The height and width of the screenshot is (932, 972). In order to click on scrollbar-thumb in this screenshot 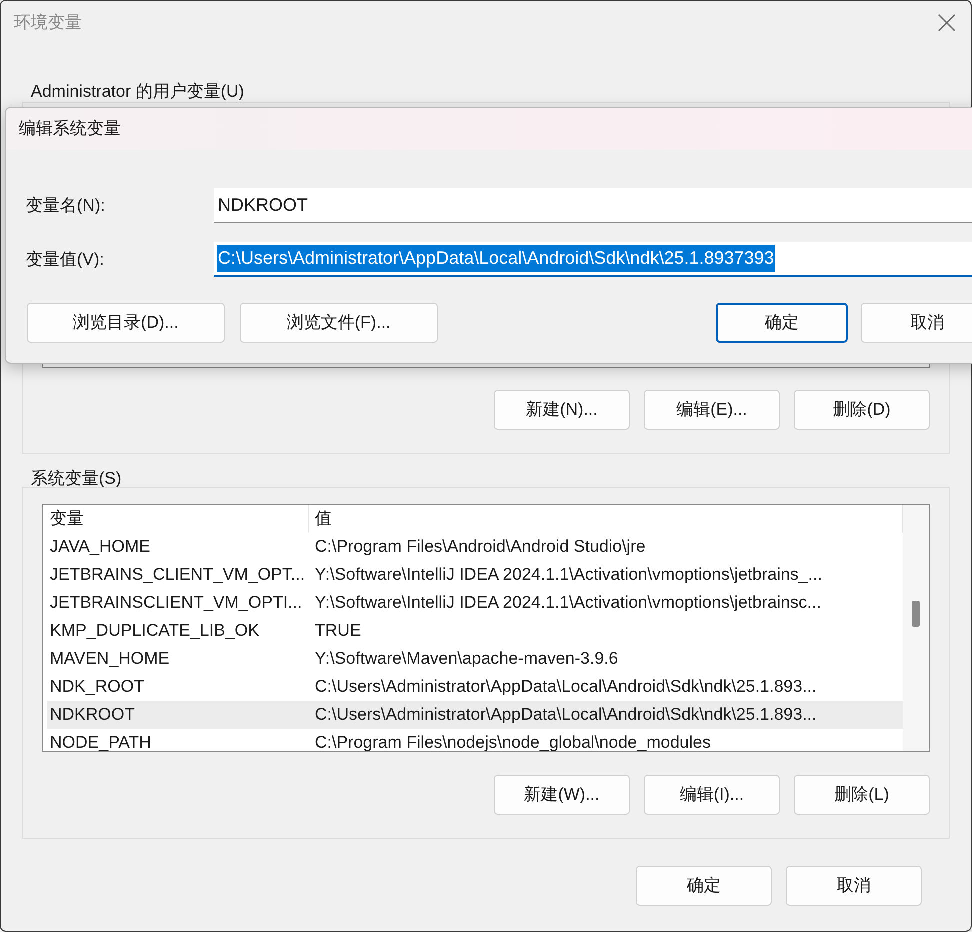, I will do `click(916, 614)`.